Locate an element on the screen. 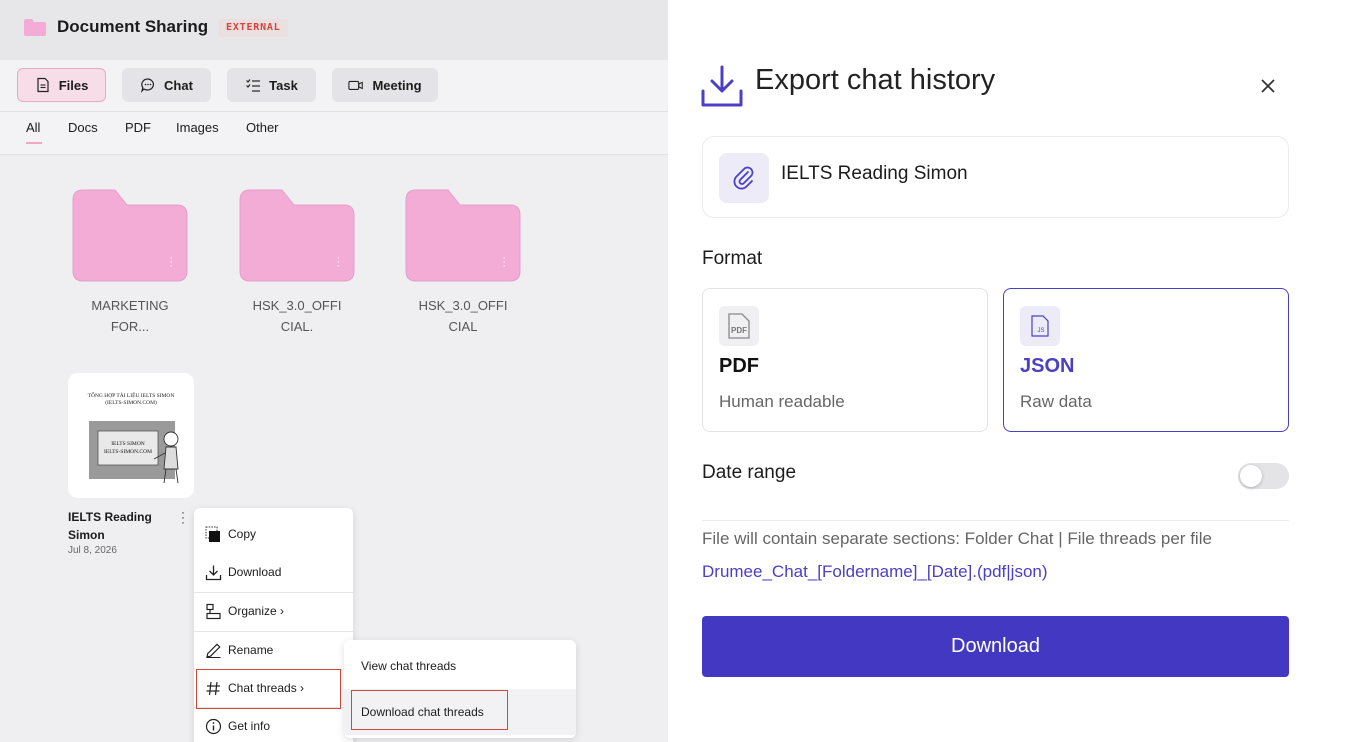 Image resolution: width=1356 pixels, height=742 pixels. tab-label: Files is located at coordinates (73, 85).